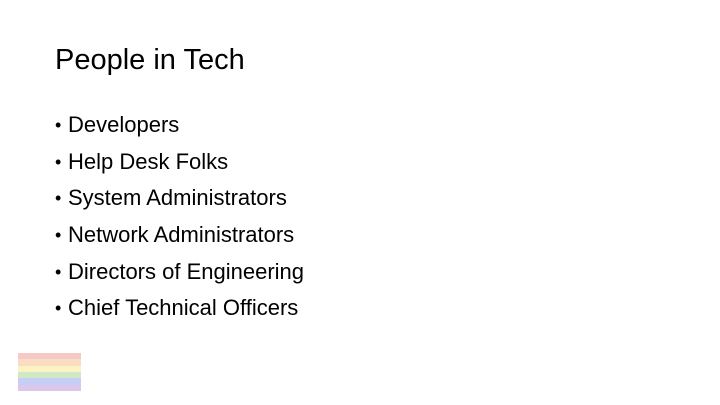  What do you see at coordinates (150, 60) in the screenshot?
I see `slide-title: People in Tech` at bounding box center [150, 60].